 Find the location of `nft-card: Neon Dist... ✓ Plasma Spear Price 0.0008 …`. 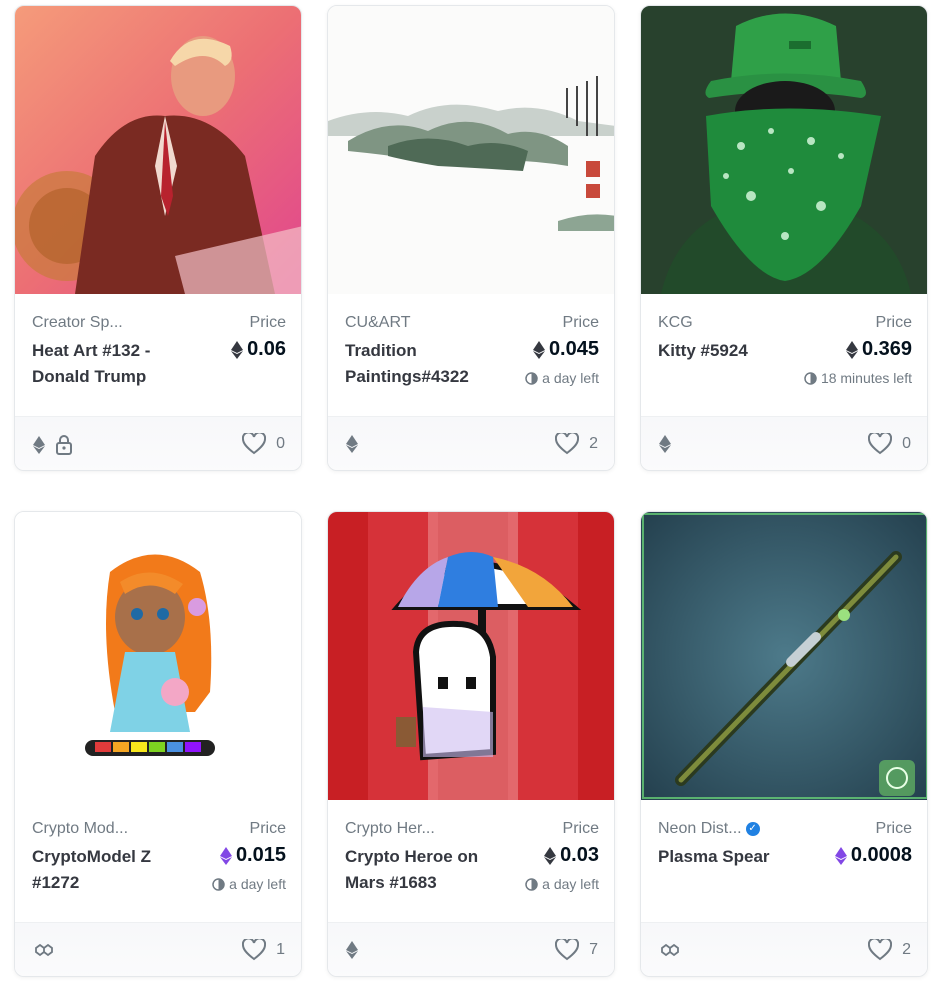

nft-card: Neon Dist... ✓ Plasma Spear Price 0.0008 … is located at coordinates (784, 744).